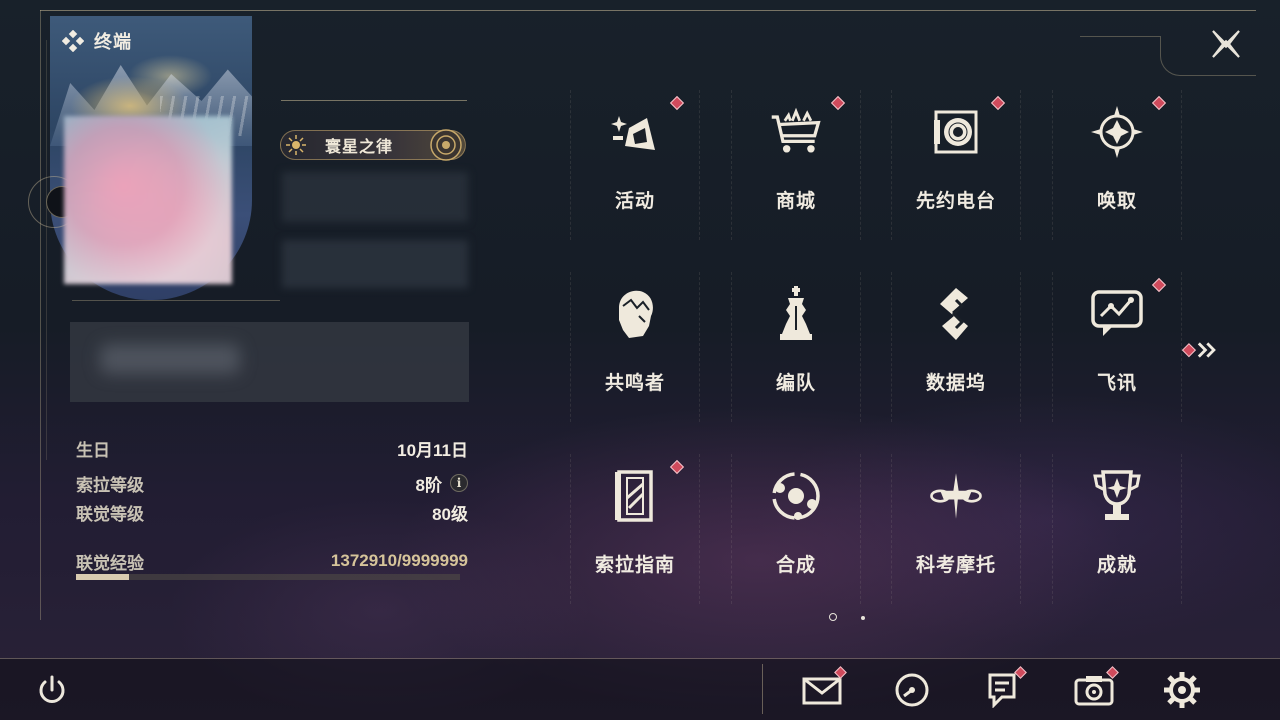  What do you see at coordinates (102, 577) in the screenshot?
I see `exp-progress-fill` at bounding box center [102, 577].